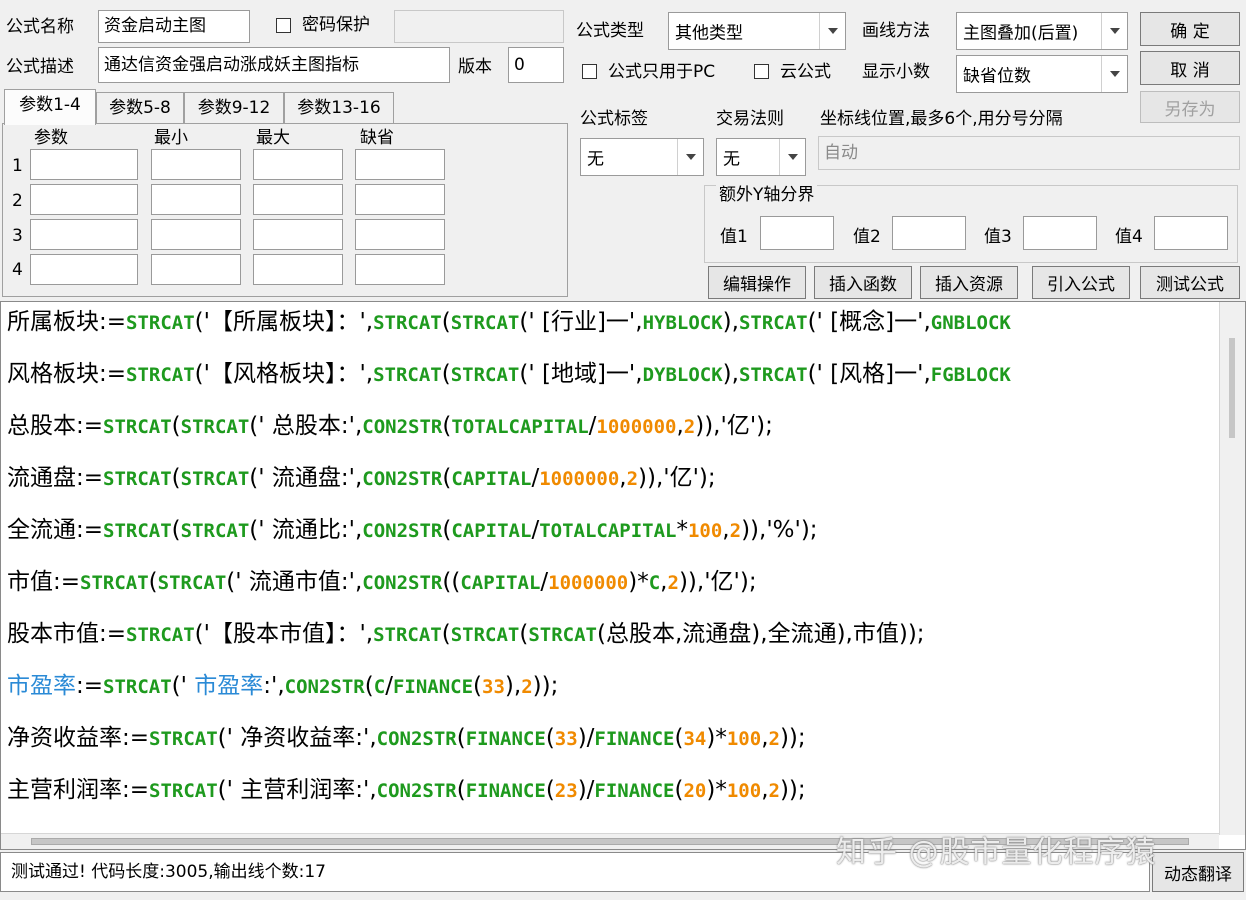 This screenshot has width=1246, height=900. What do you see at coordinates (761, 157) in the screenshot?
I see `trade-rule-select: 无` at bounding box center [761, 157].